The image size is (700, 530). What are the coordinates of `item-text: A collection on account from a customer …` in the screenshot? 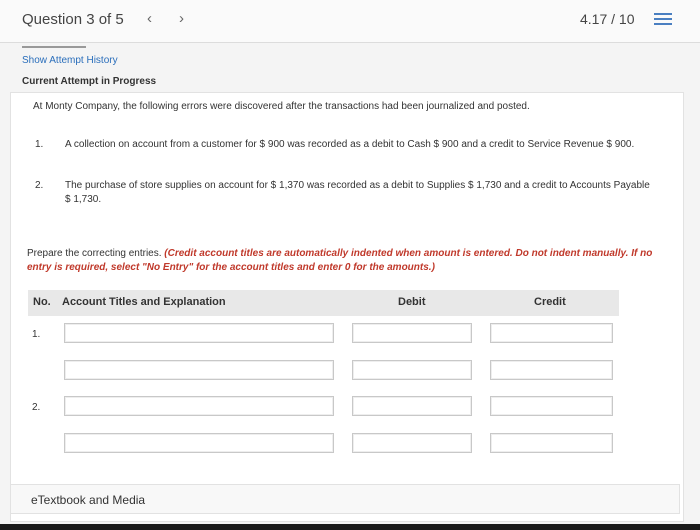 It's located at (350, 144).